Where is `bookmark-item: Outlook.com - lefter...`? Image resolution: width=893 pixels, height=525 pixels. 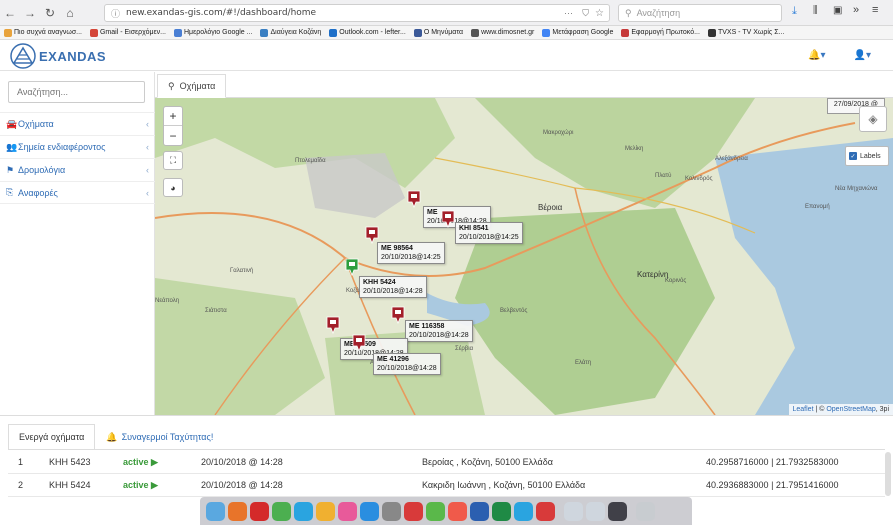
bookmark-item: Outlook.com - lefter... is located at coordinates (367, 32).